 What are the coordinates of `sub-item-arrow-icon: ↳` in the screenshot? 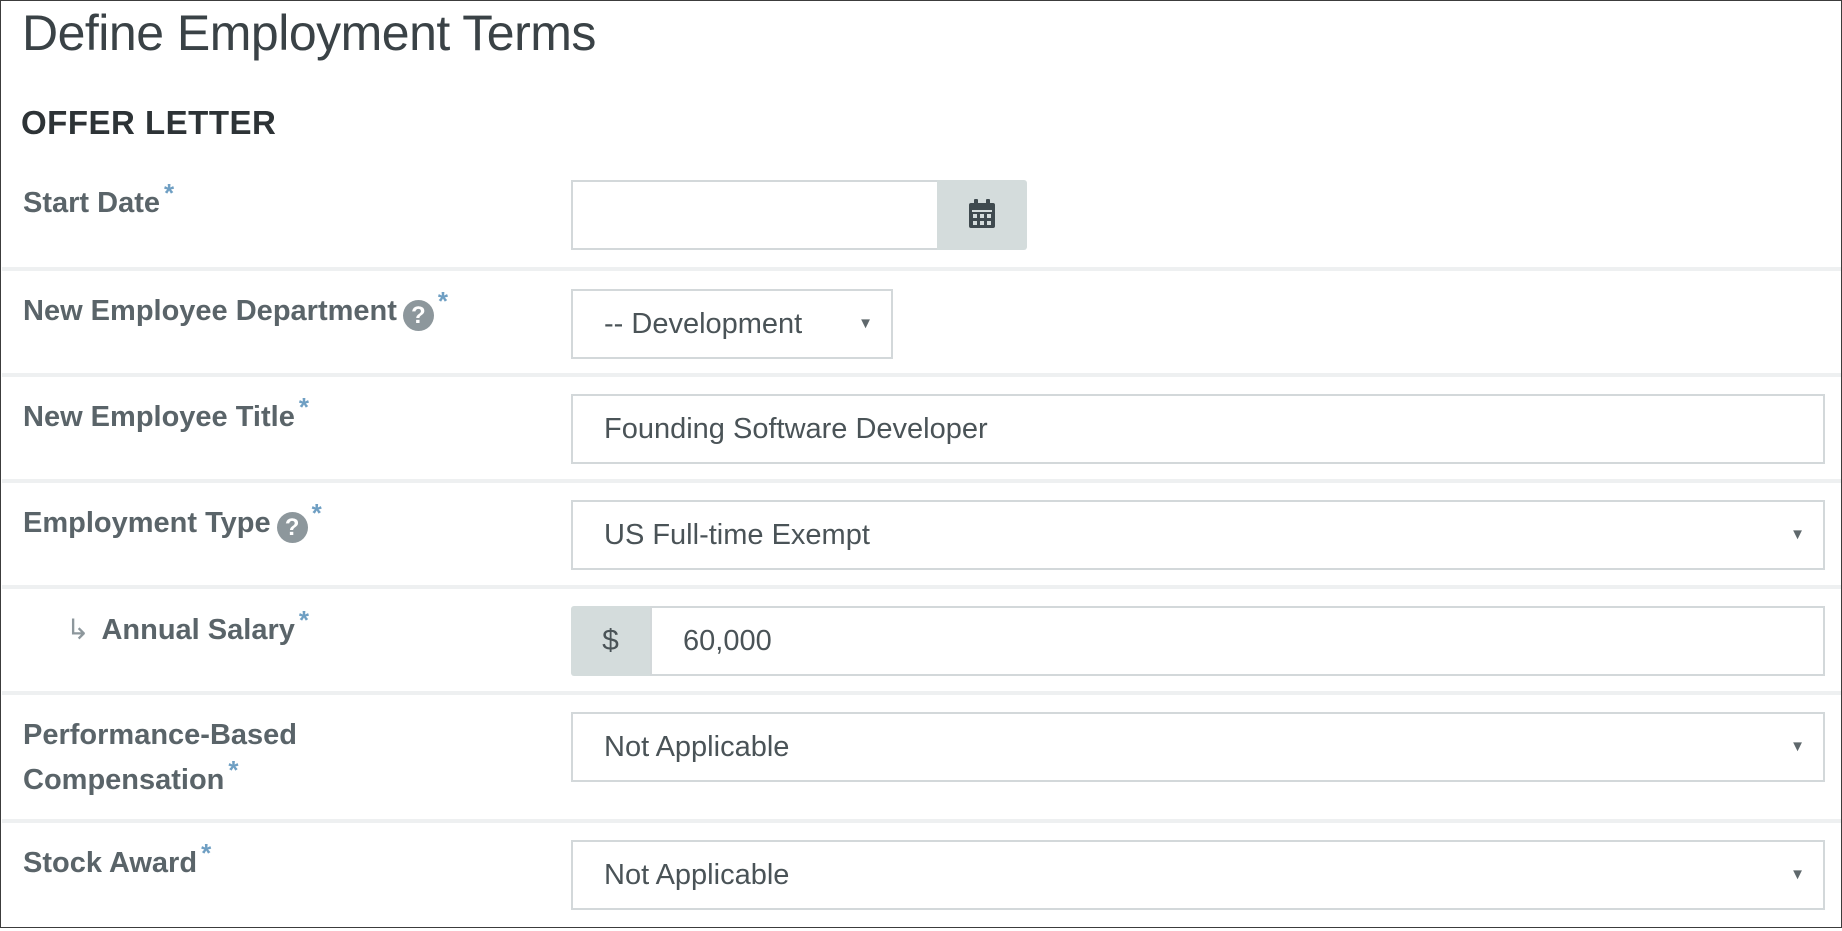 It's located at (78, 629).